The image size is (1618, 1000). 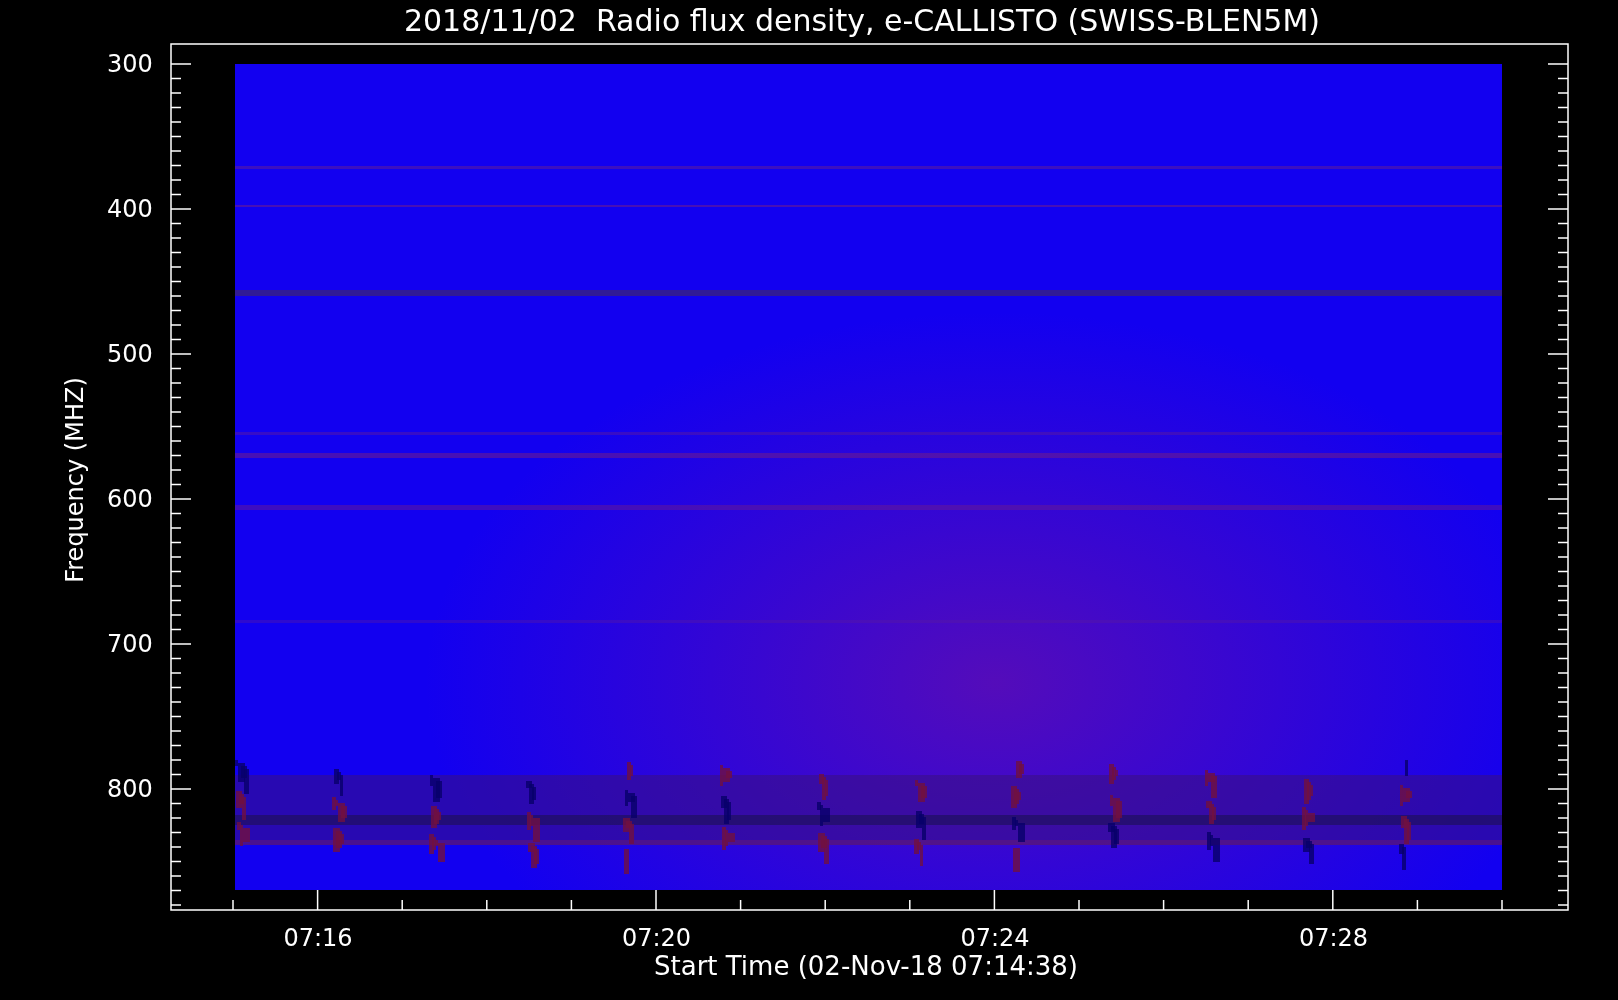 I want to click on x-tick-label: 07:28, so click(x=1333, y=938).